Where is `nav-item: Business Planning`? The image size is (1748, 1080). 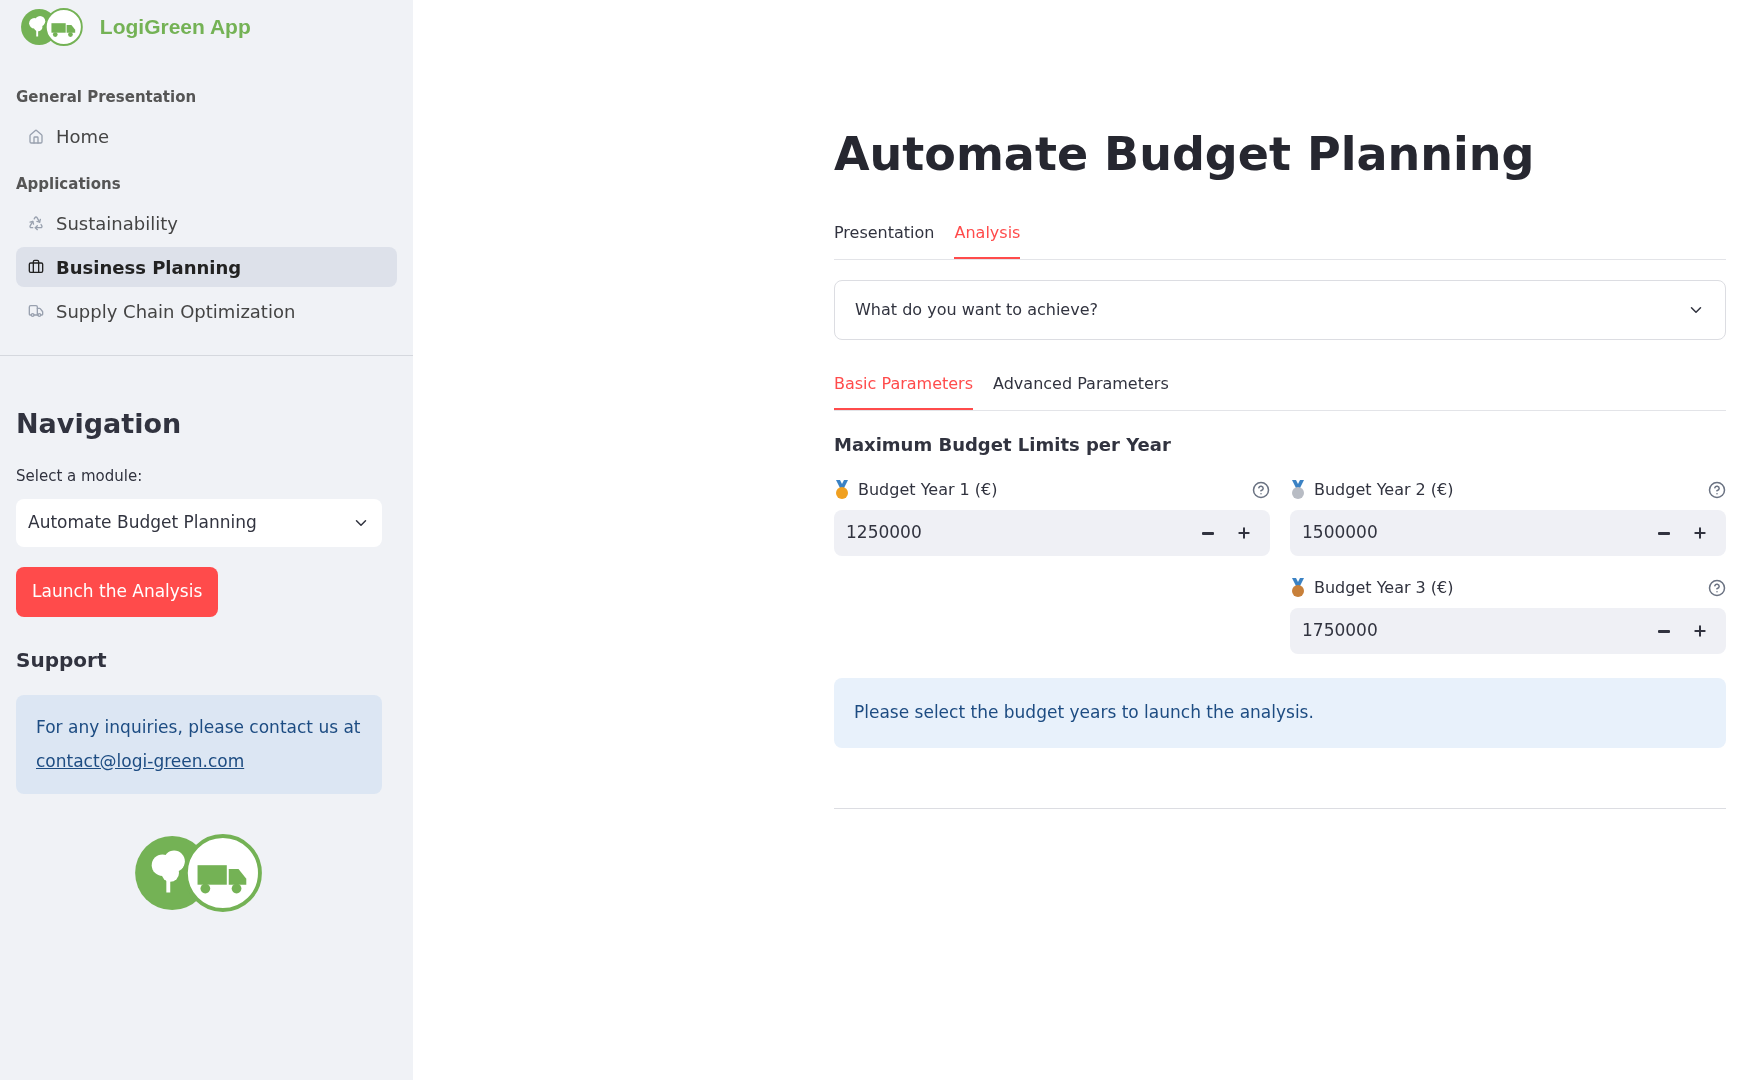
nav-item: Business Planning is located at coordinates (206, 267).